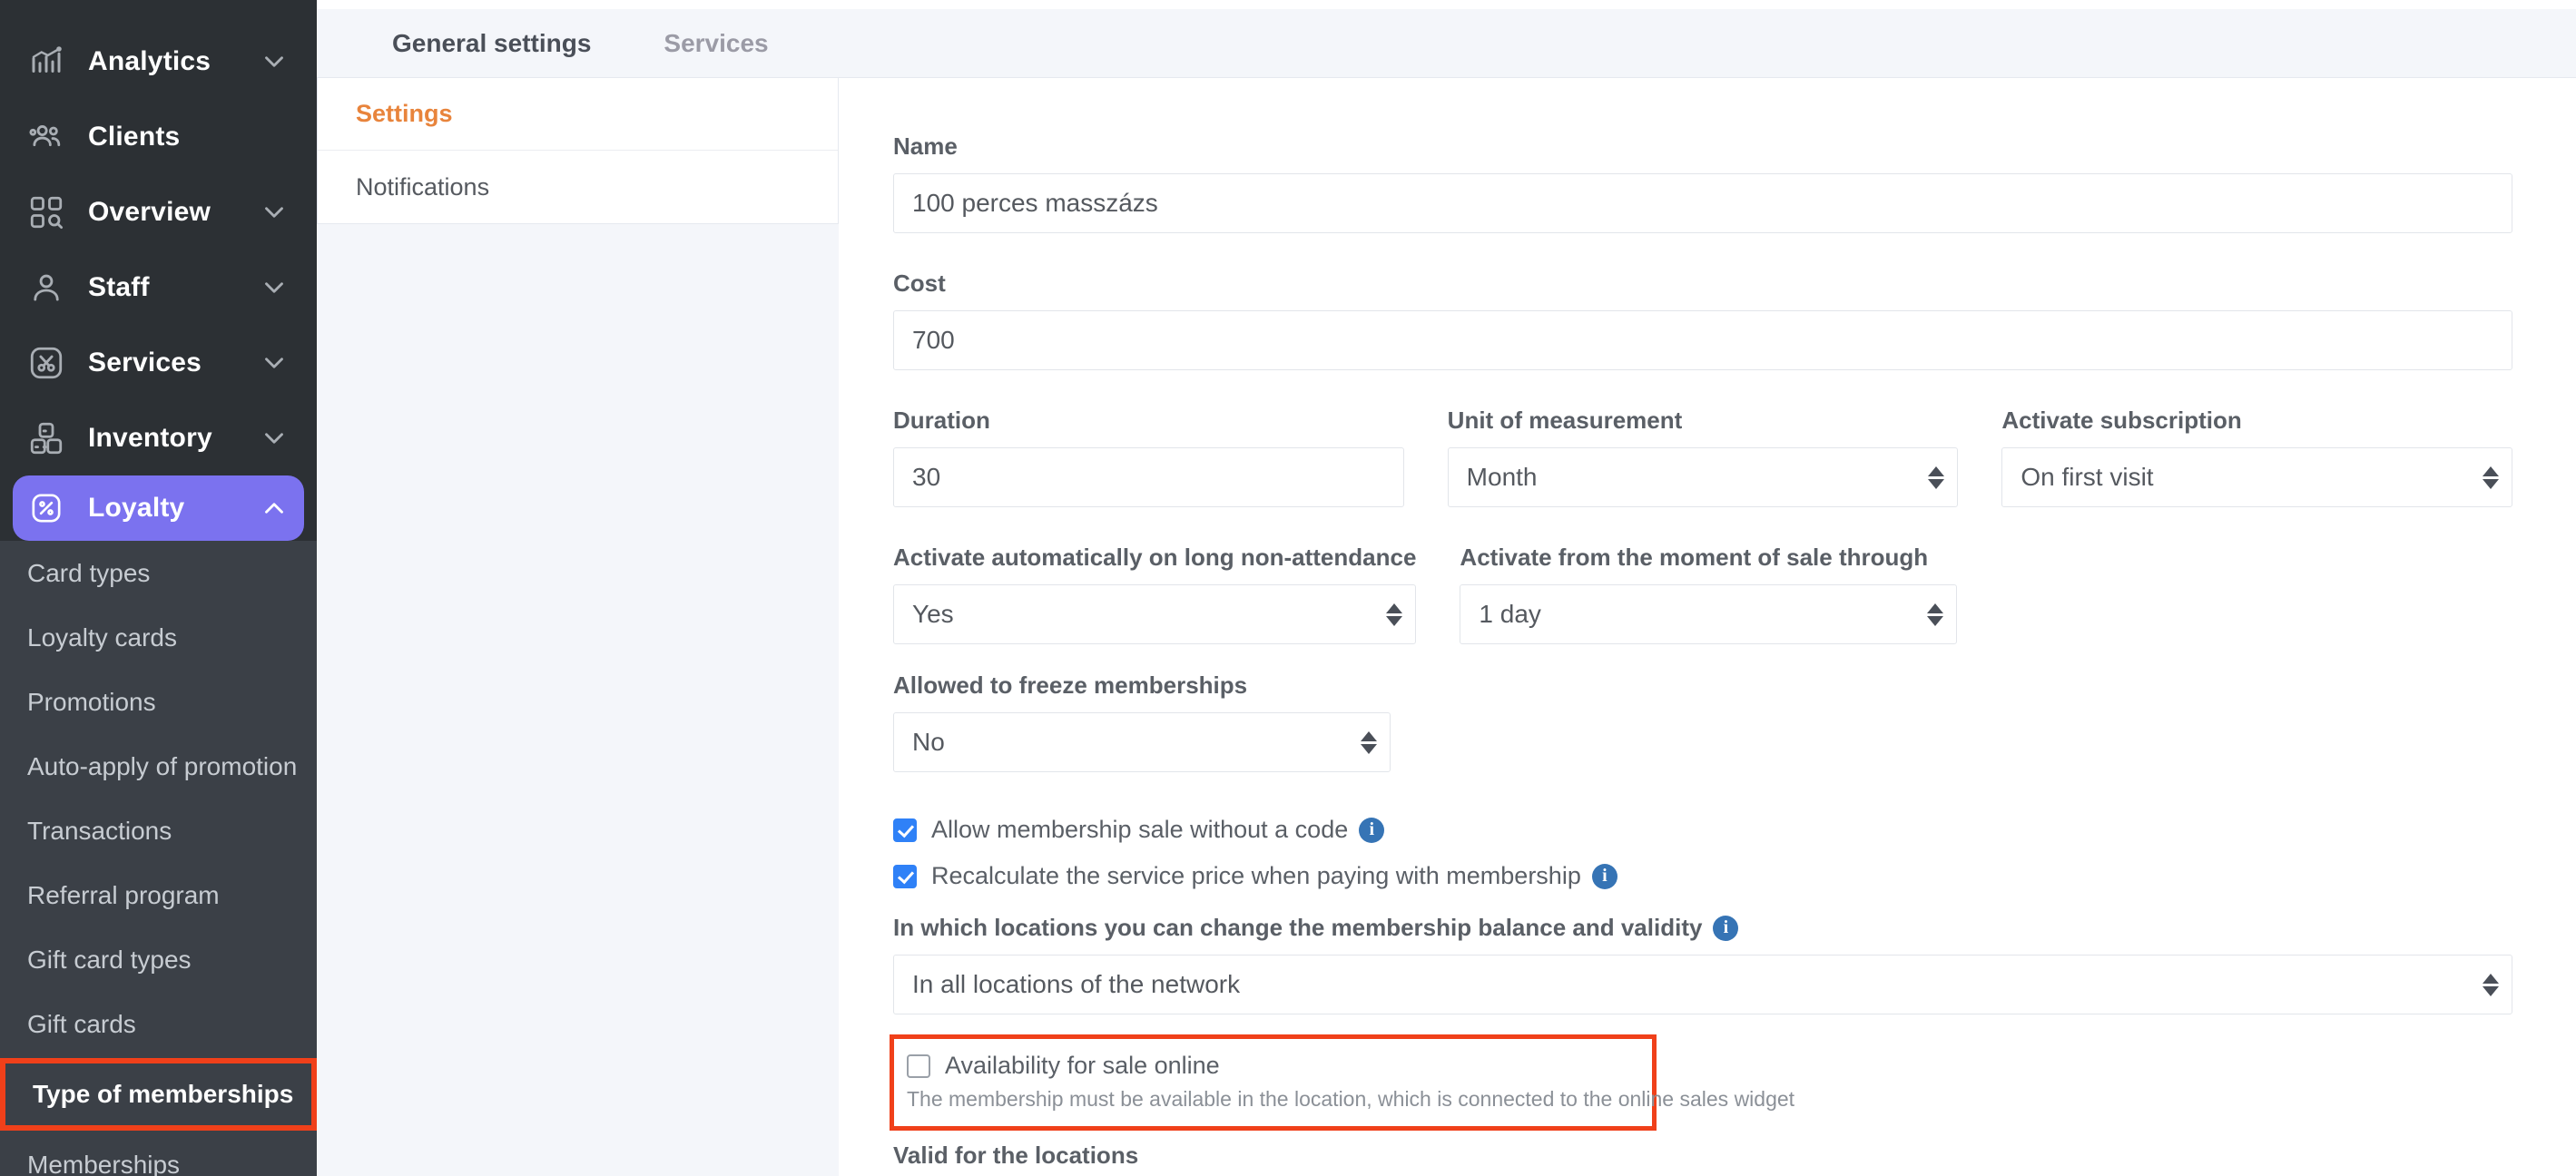 The width and height of the screenshot is (2576, 1176). I want to click on field-allowed-freeze: Allowed to freeze memberships No, so click(1142, 721).